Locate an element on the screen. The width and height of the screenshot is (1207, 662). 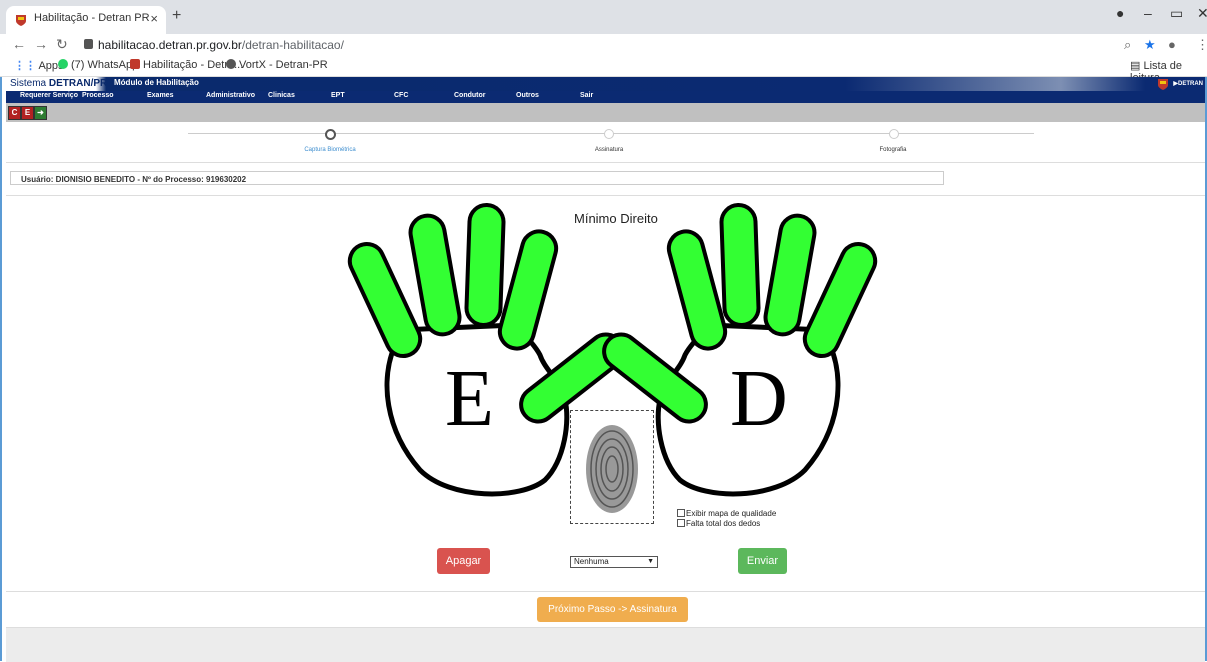
divider is located at coordinates (605, 591).